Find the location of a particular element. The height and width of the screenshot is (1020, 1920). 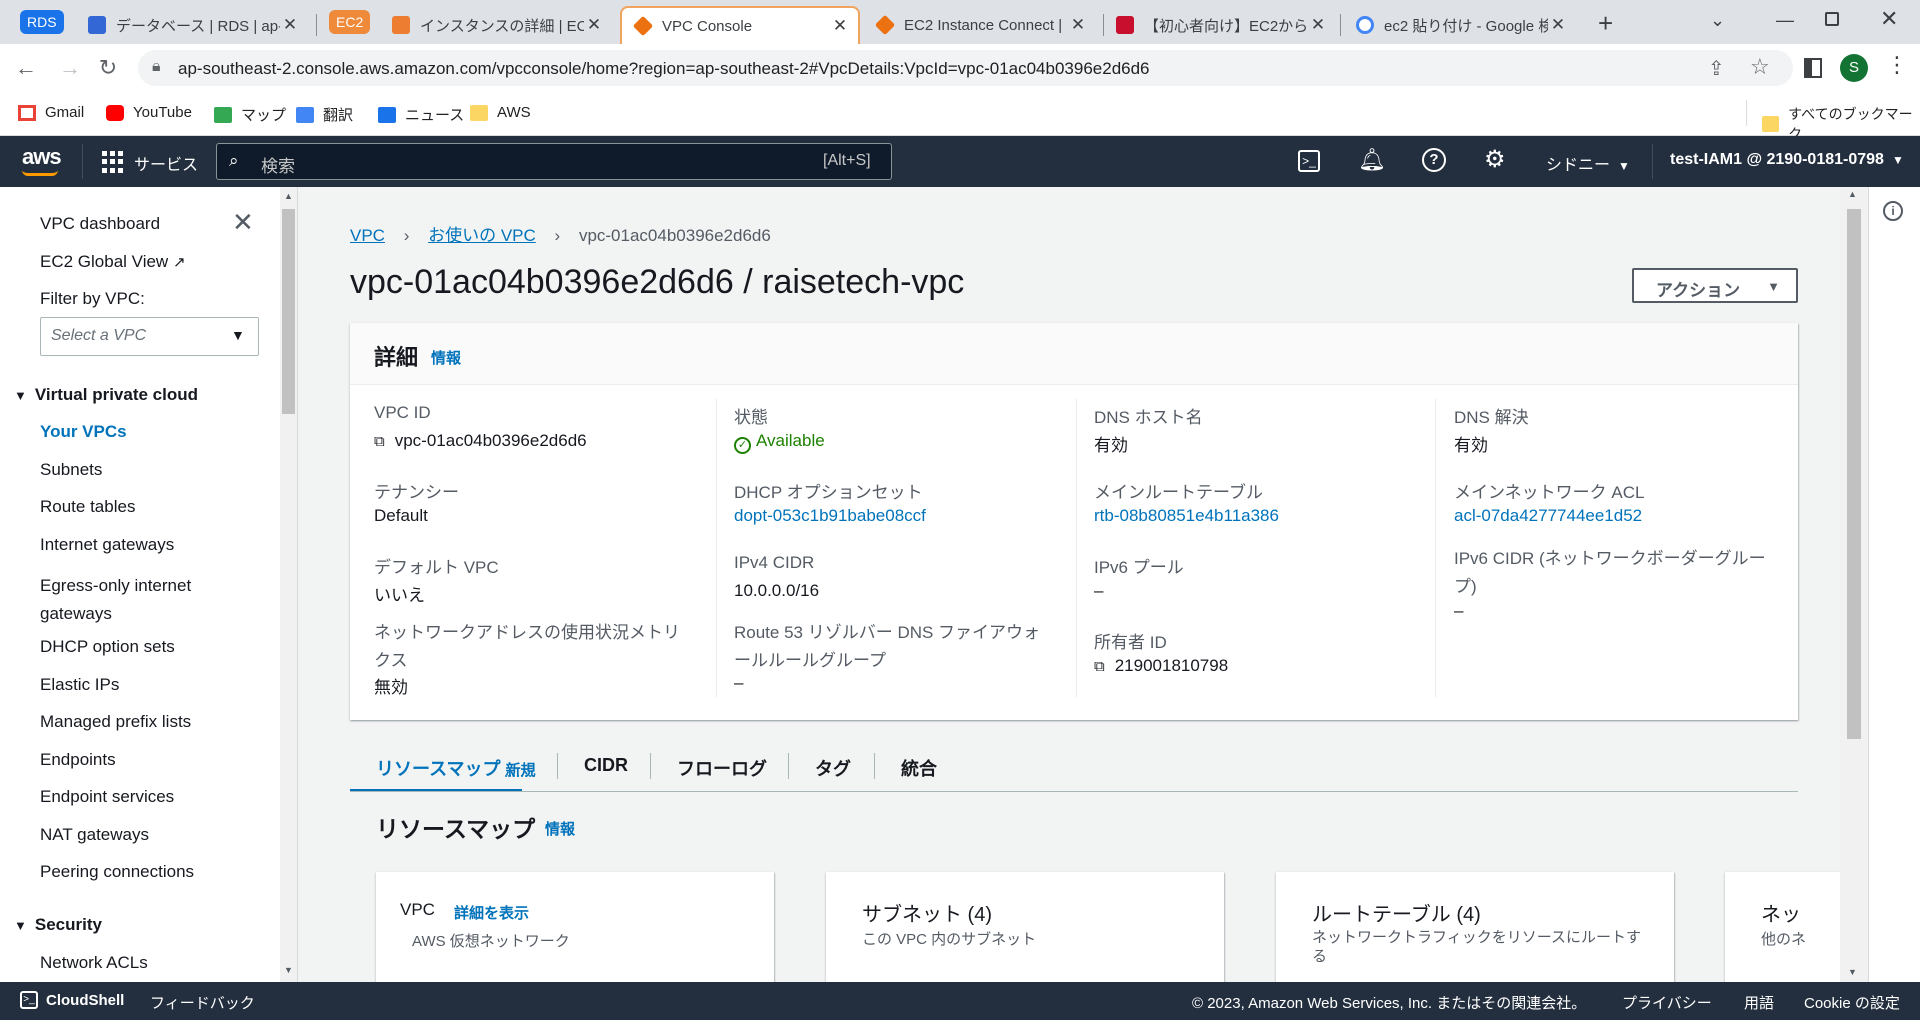

main-route-table-link: rtb-08b80851e4b11a386 is located at coordinates (1186, 516).